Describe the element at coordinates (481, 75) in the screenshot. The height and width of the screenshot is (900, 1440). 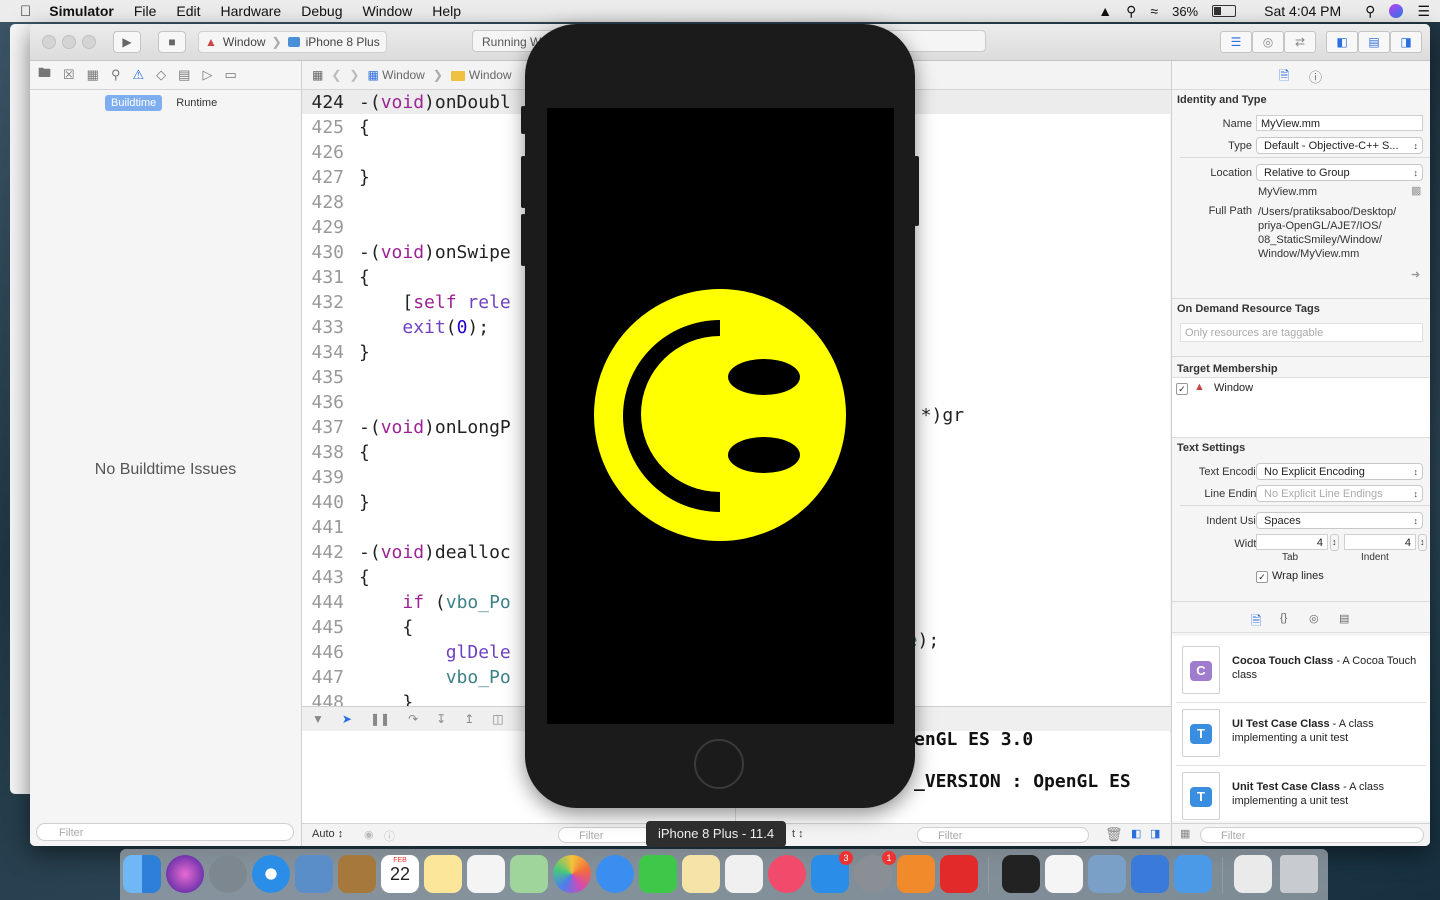
I see `breadcrumb-folder: Window` at that location.